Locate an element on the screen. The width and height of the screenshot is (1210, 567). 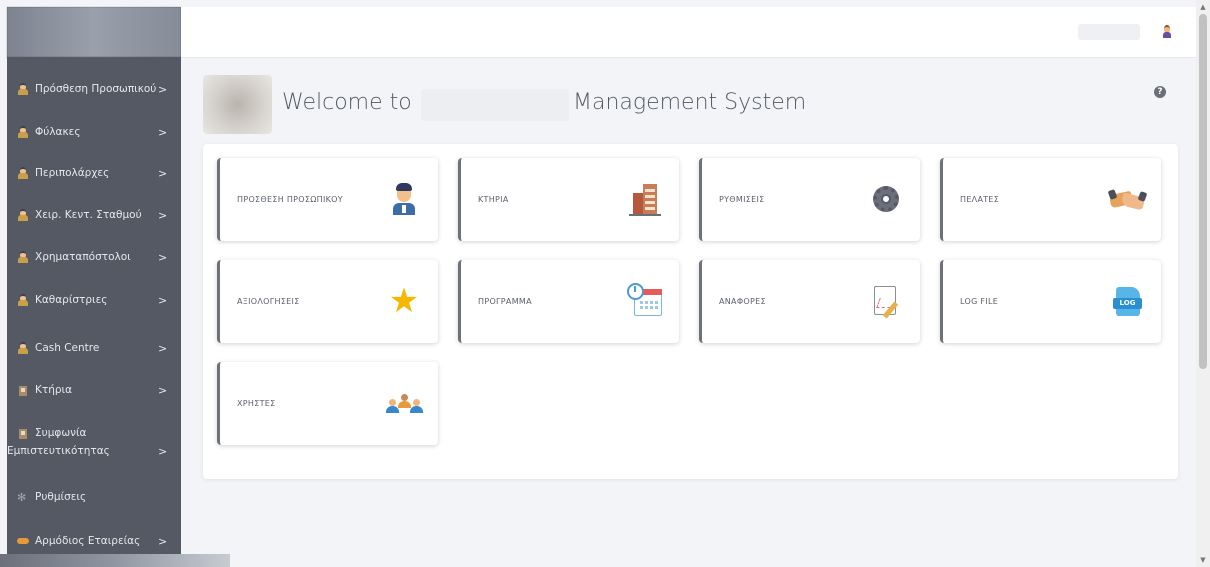
card-add-staff: ΠΡΟΣΘΕΣΗ ΠΡΟΣΩΠΙΚΟΥ is located at coordinates (327, 199).